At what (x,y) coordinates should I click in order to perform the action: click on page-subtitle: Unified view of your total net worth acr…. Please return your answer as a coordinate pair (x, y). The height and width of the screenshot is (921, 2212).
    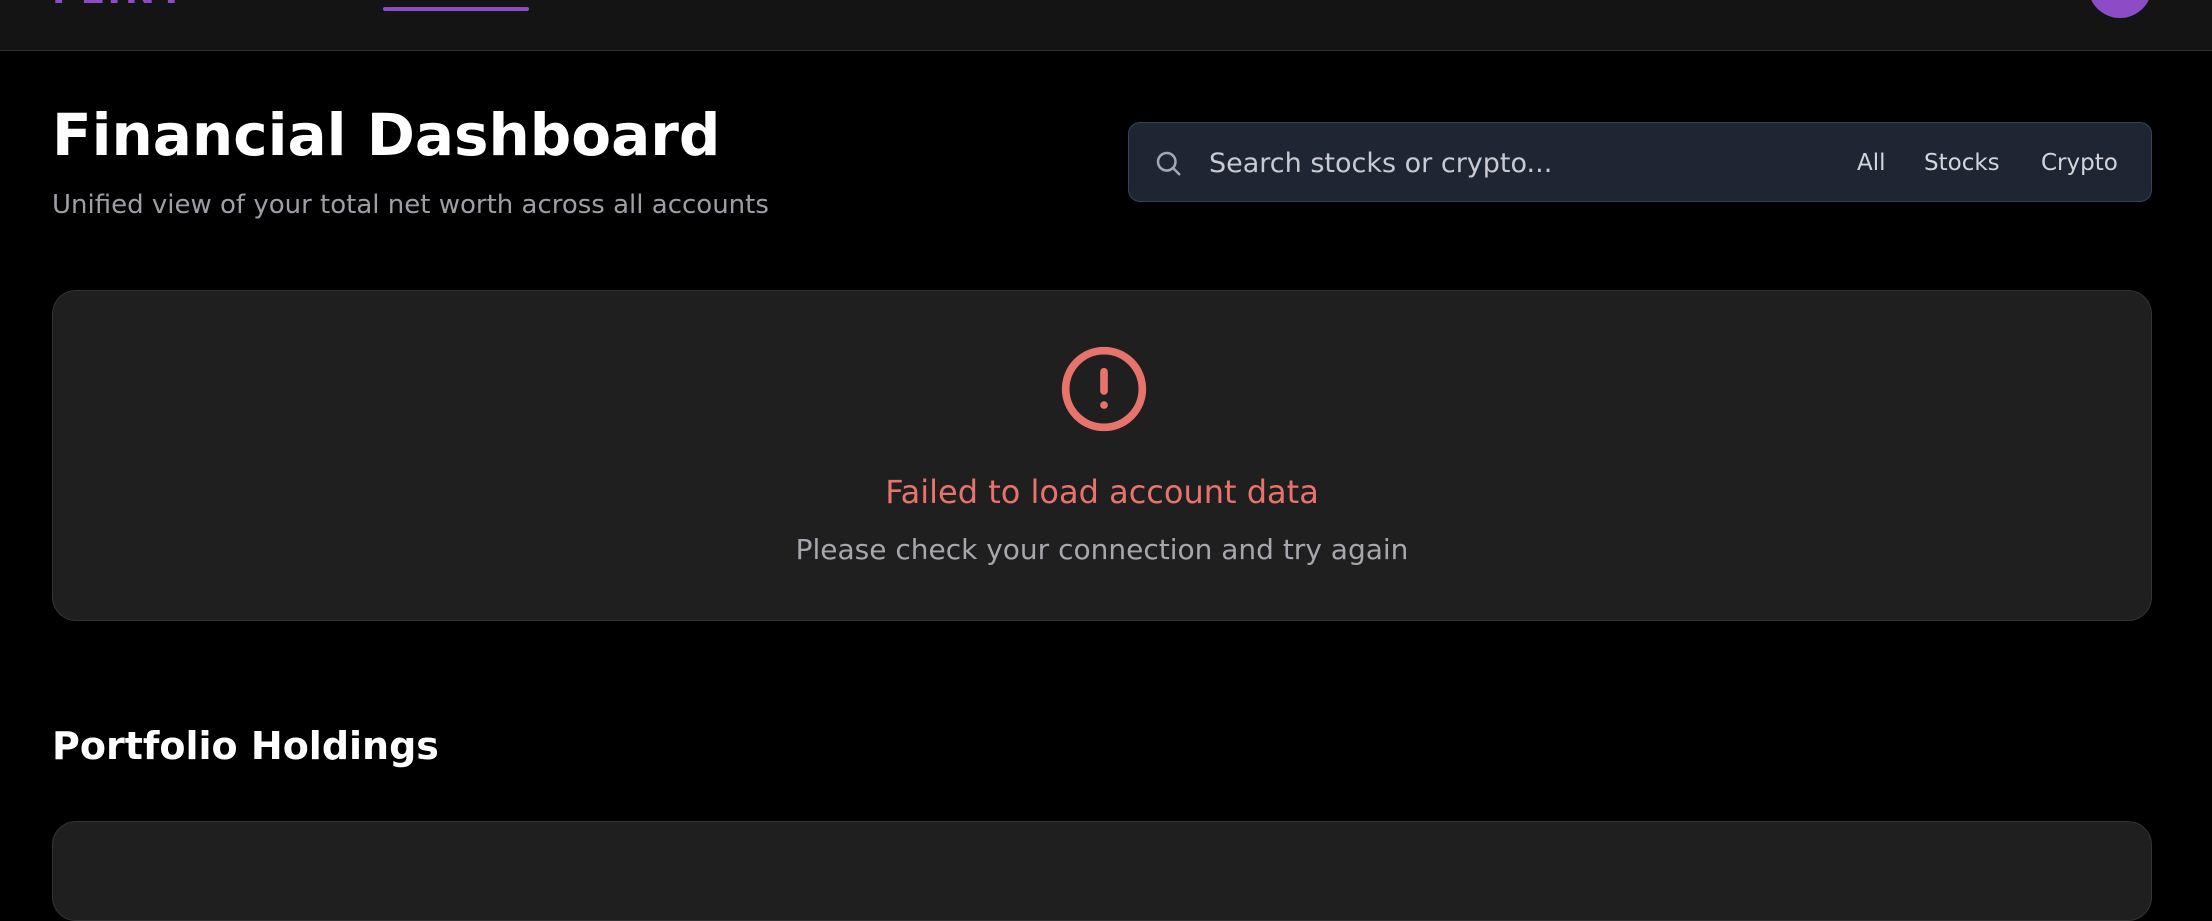
    Looking at the image, I should click on (410, 205).